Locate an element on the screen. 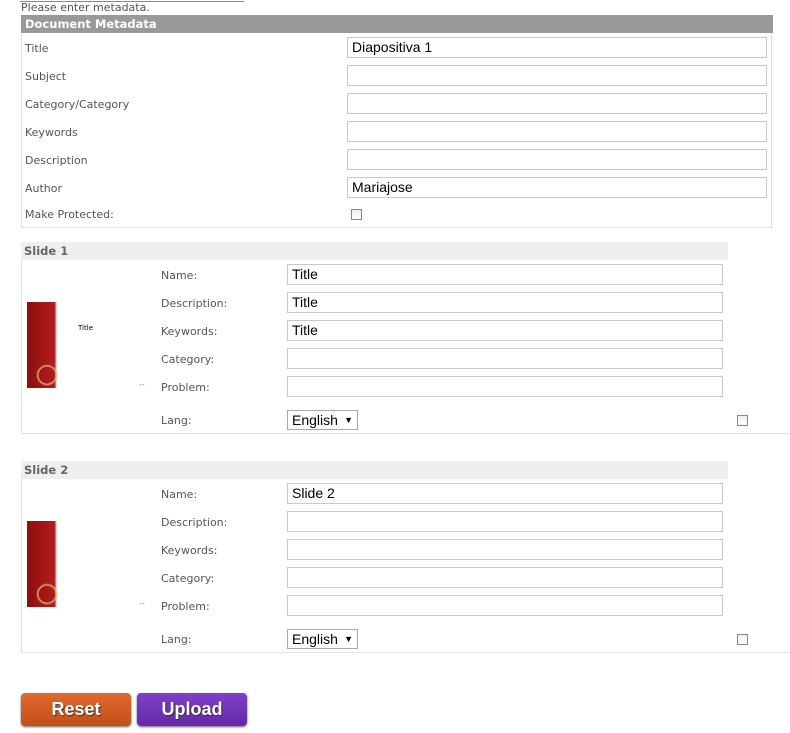 The width and height of the screenshot is (790, 733). slide-2-dash: -- is located at coordinates (142, 603).